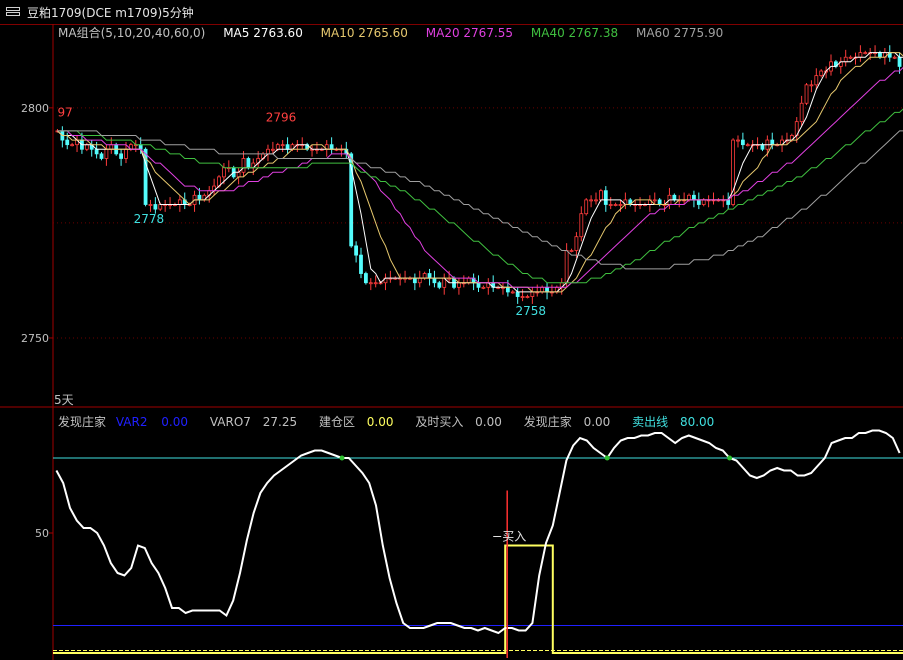 This screenshot has width=903, height=660. Describe the element at coordinates (131, 422) in the screenshot. I see `legend-var2: VAR2` at that location.